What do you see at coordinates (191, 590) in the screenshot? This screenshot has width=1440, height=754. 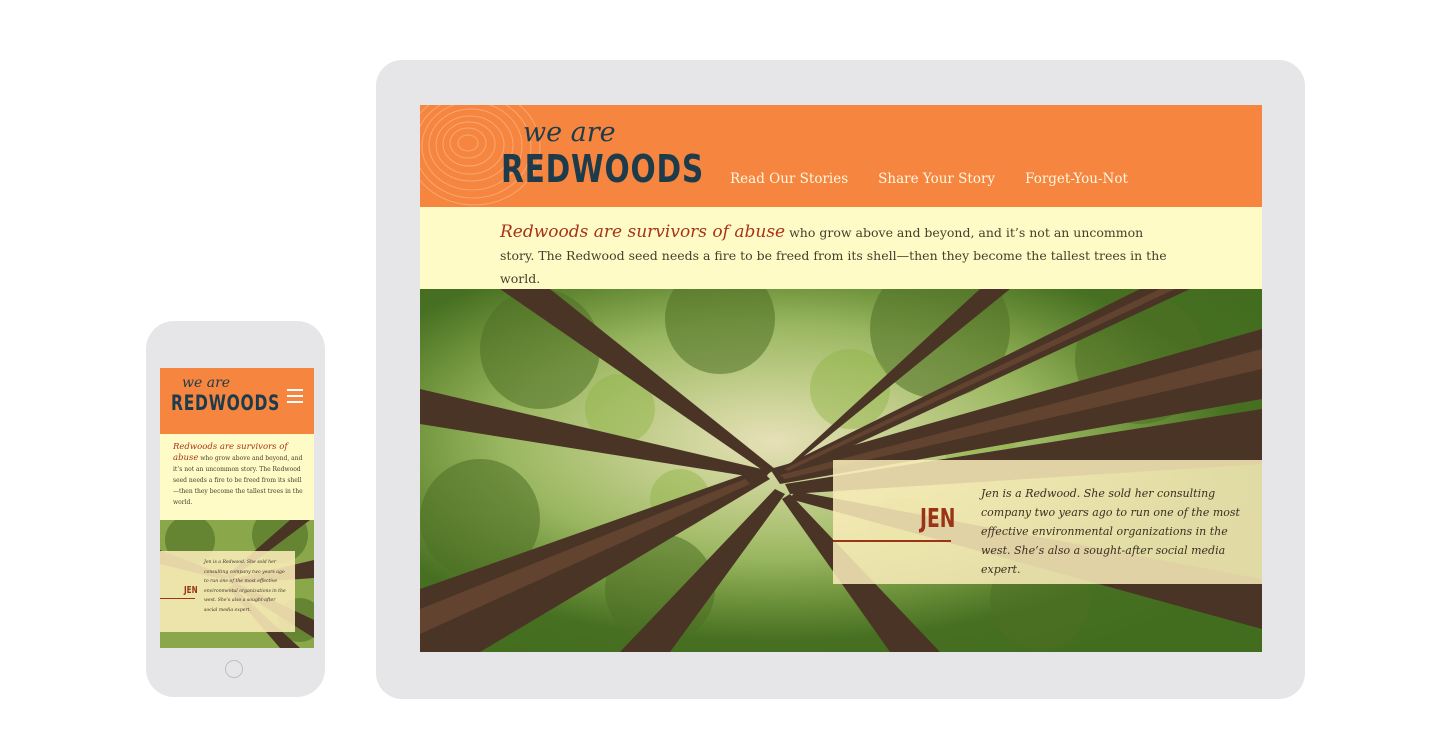 I see `phone-story-name: JEN` at bounding box center [191, 590].